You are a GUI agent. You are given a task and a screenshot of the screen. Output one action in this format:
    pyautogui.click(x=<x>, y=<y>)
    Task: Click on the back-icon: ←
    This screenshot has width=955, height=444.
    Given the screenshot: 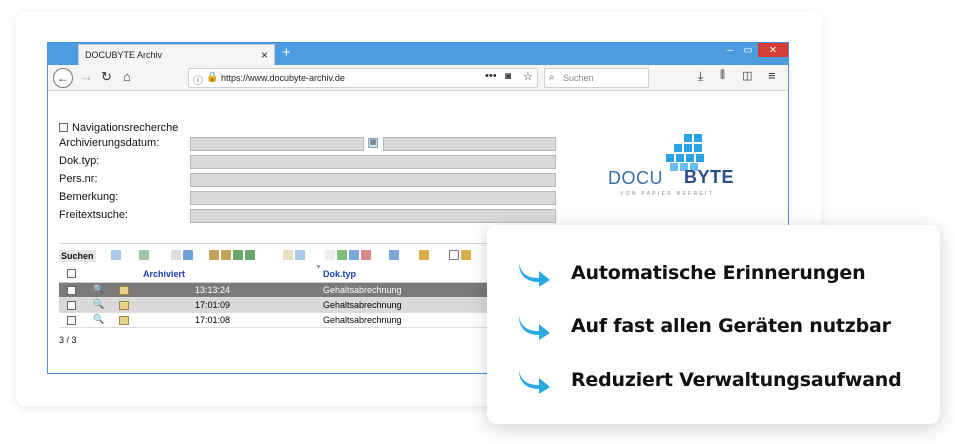 What is the action you would take?
    pyautogui.click(x=63, y=78)
    